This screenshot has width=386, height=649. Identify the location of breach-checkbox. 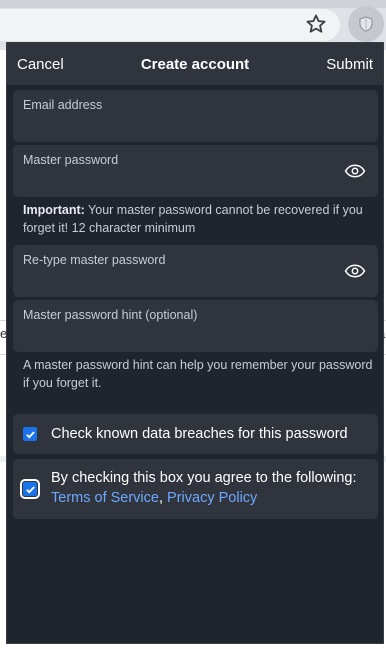
(30, 434).